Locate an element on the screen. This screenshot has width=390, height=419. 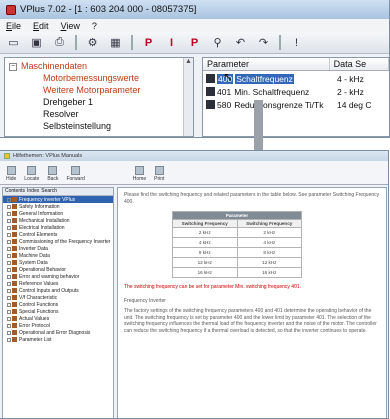
home-button: Home is located at coordinates (139, 174).